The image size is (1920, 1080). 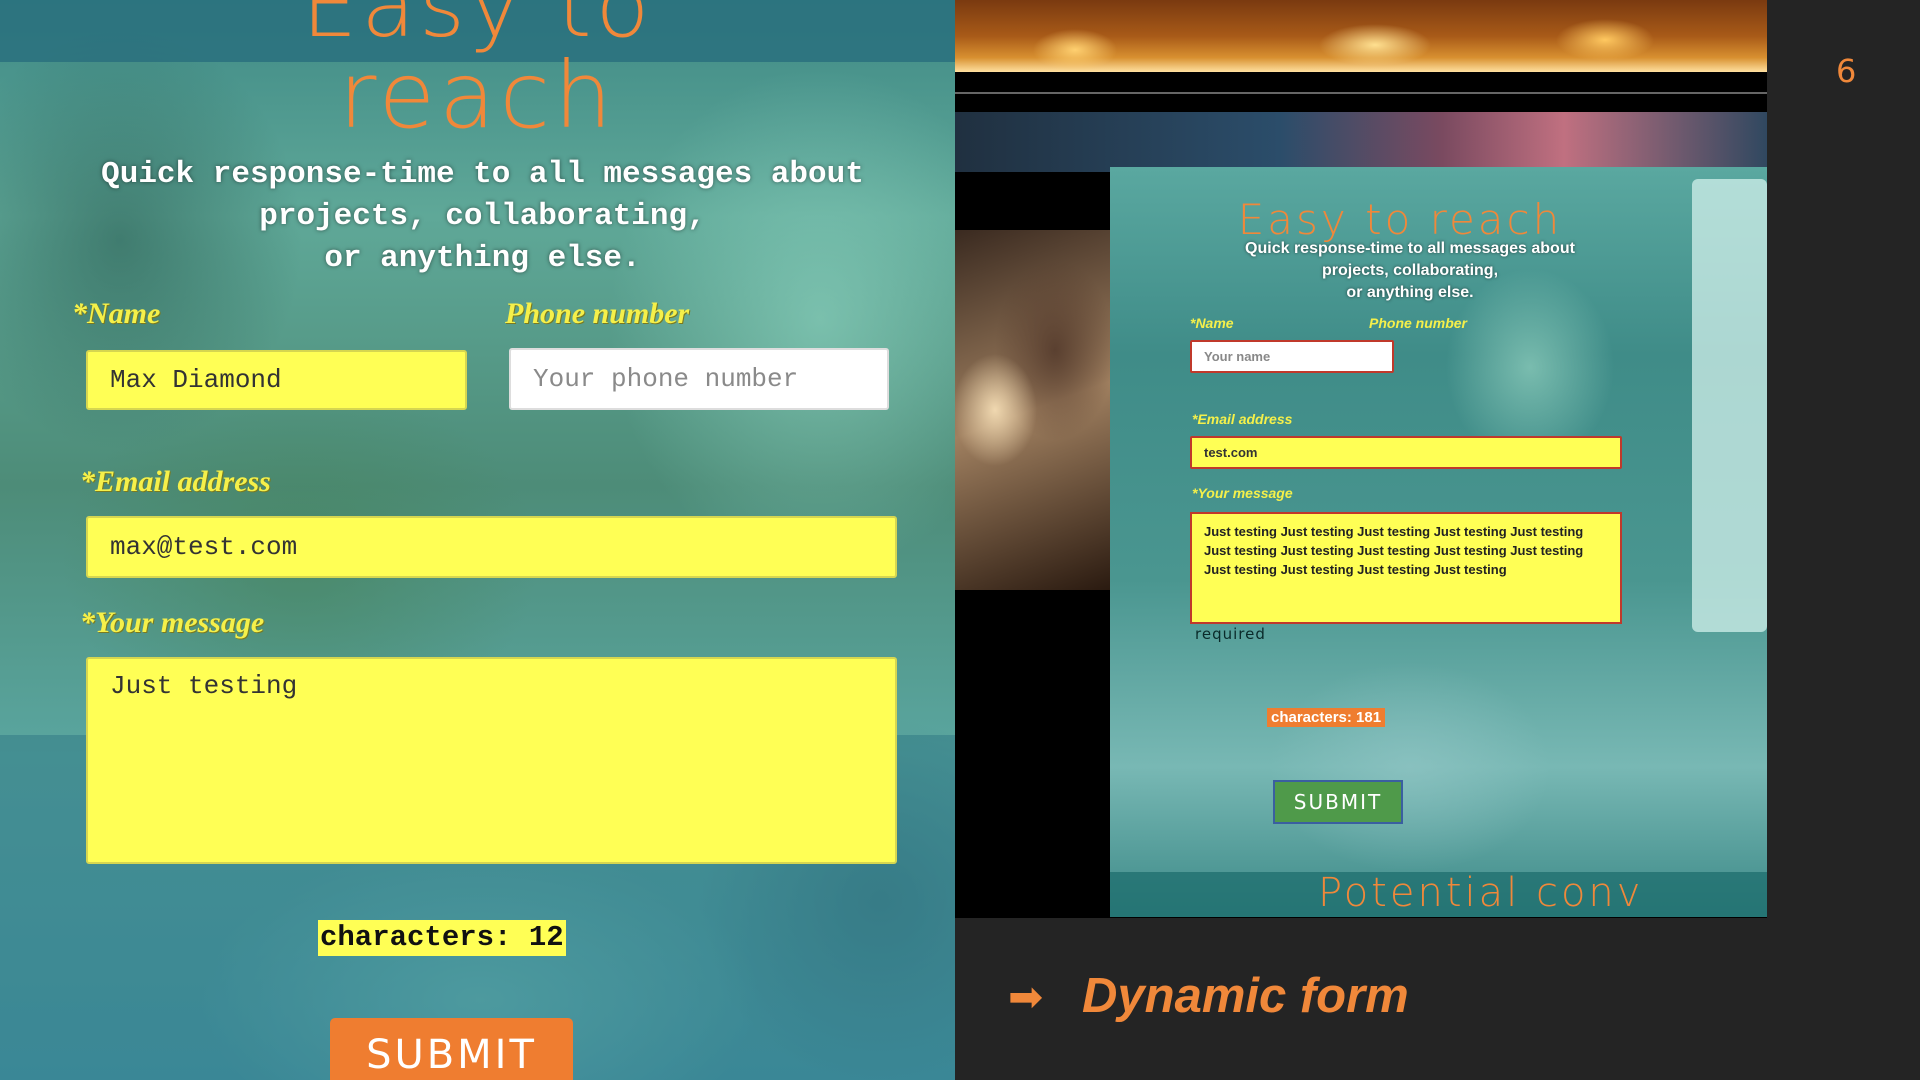 I want to click on required-note: required, so click(x=1230, y=634).